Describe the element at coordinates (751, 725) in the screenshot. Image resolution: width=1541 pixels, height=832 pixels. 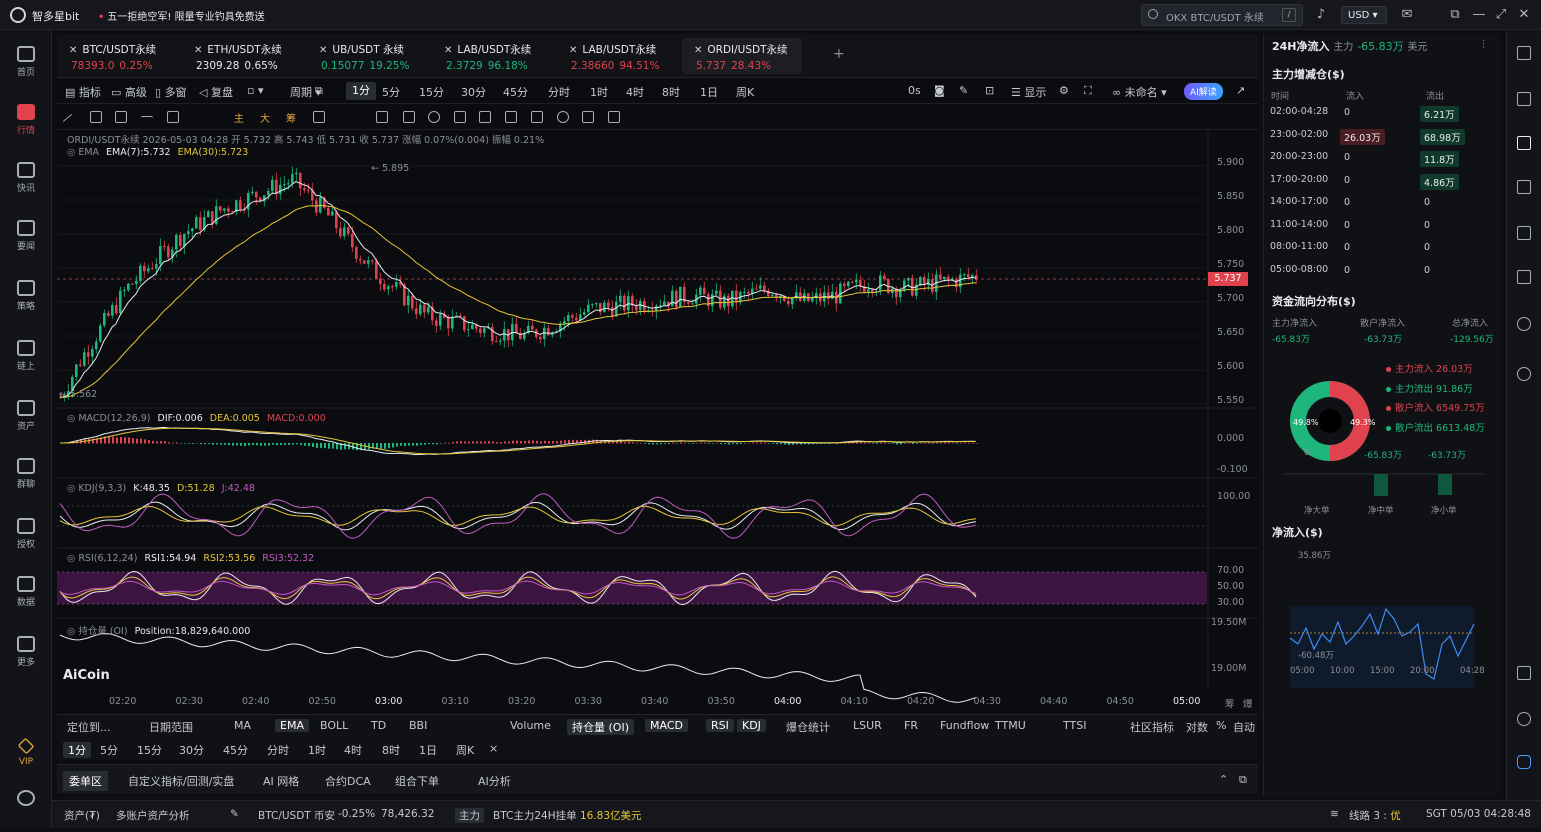
I see `sub-indicator-4: KDJ` at that location.